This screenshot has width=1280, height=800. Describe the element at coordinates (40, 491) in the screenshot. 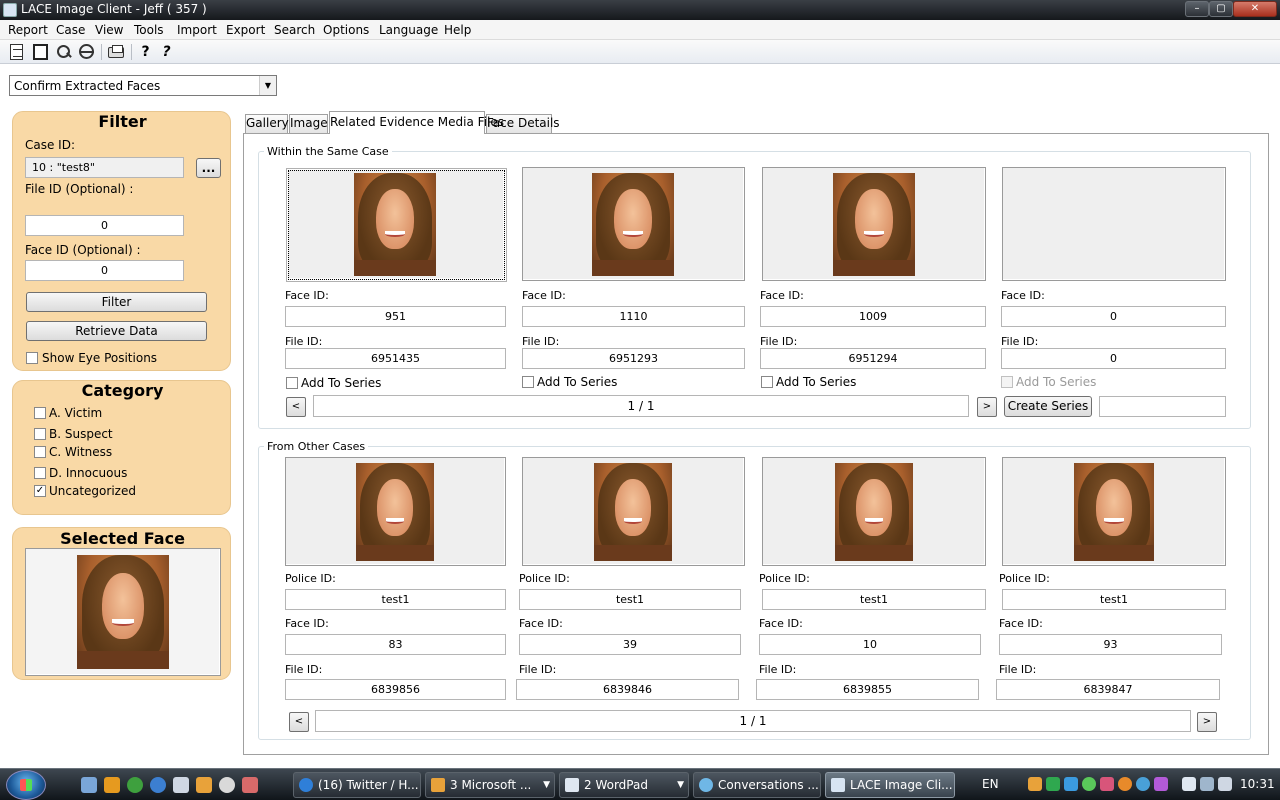

I see `category-uncategorized-checkbox: ✓` at that location.